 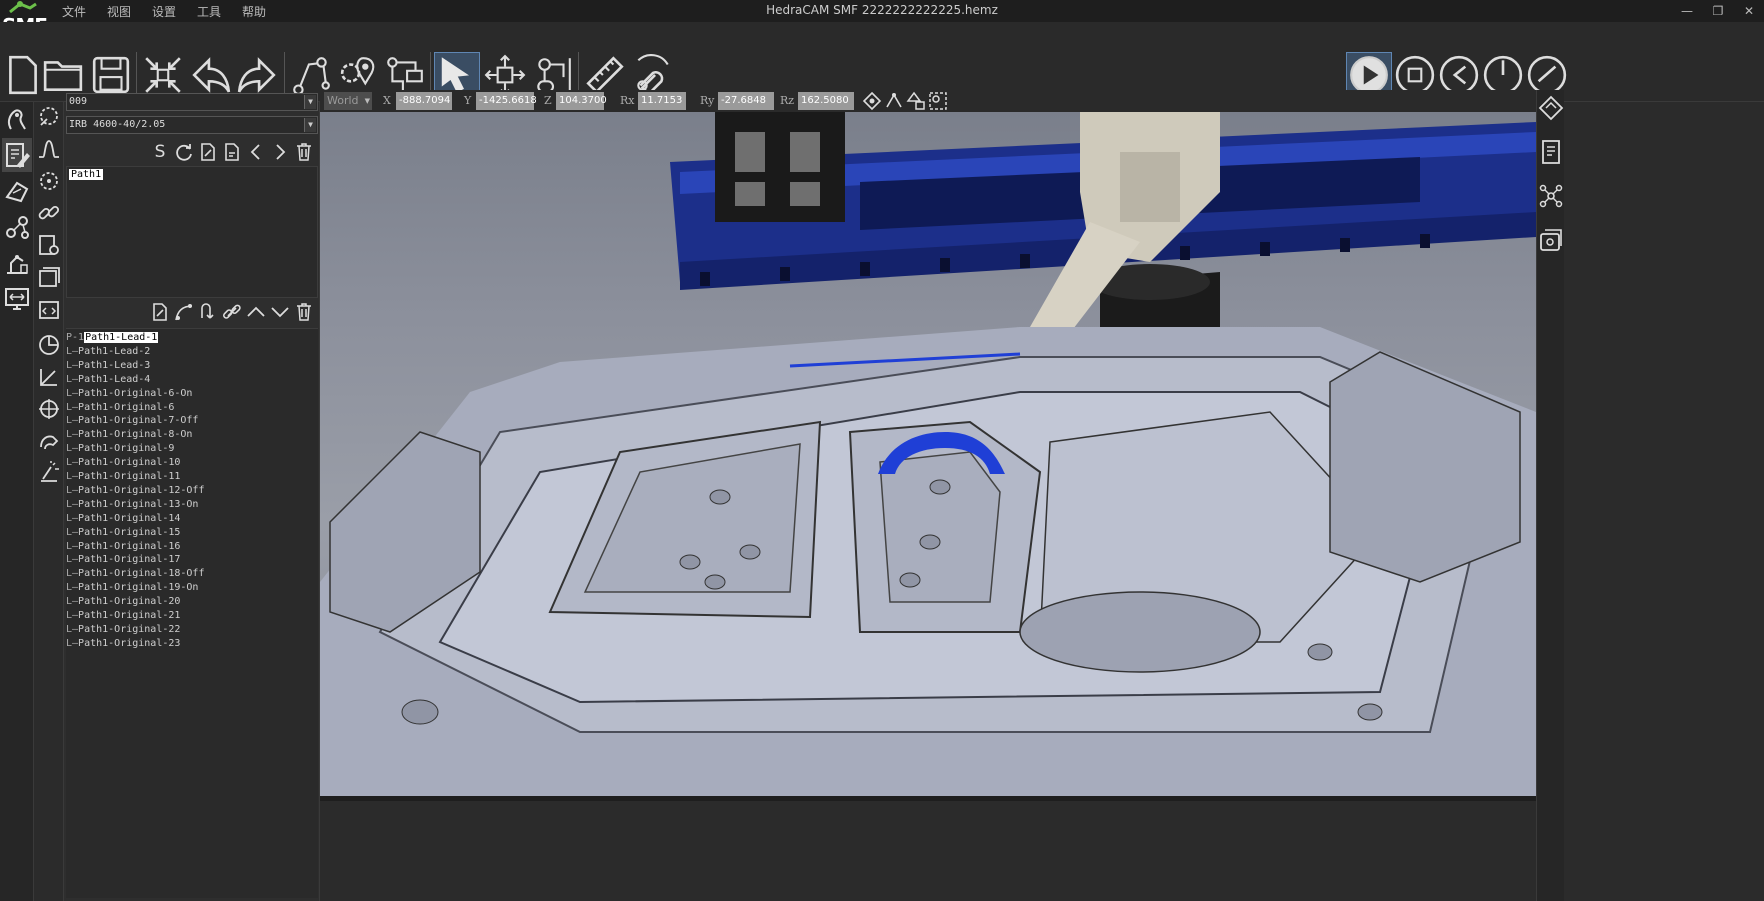 What do you see at coordinates (123, 533) in the screenshot?
I see `tree-item: L—Path1-Original-15` at bounding box center [123, 533].